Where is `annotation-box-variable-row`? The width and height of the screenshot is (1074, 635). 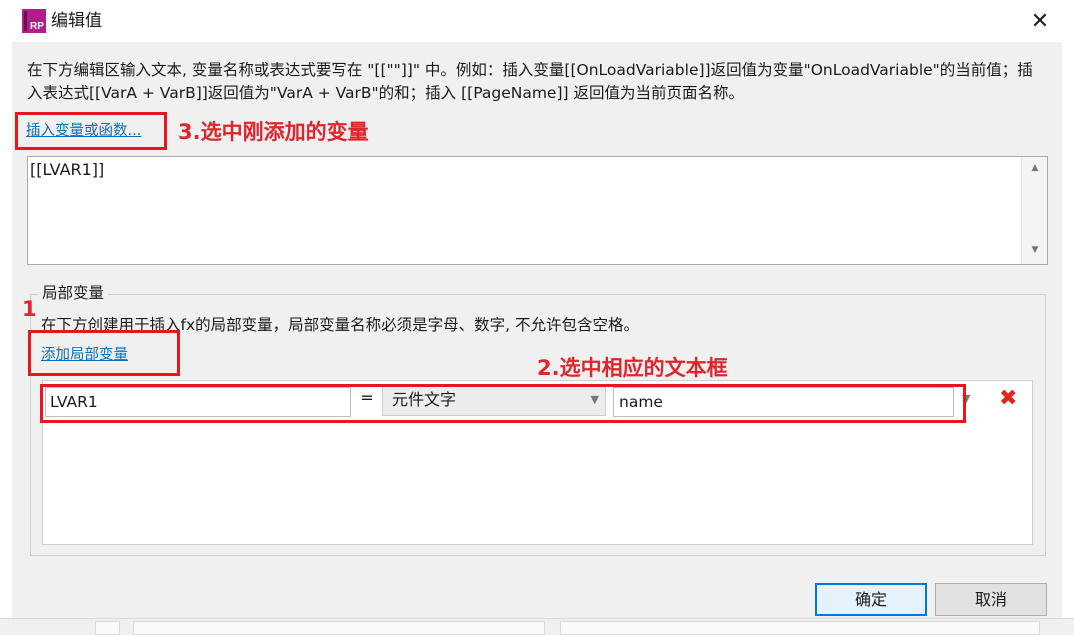
annotation-box-variable-row is located at coordinates (503, 403).